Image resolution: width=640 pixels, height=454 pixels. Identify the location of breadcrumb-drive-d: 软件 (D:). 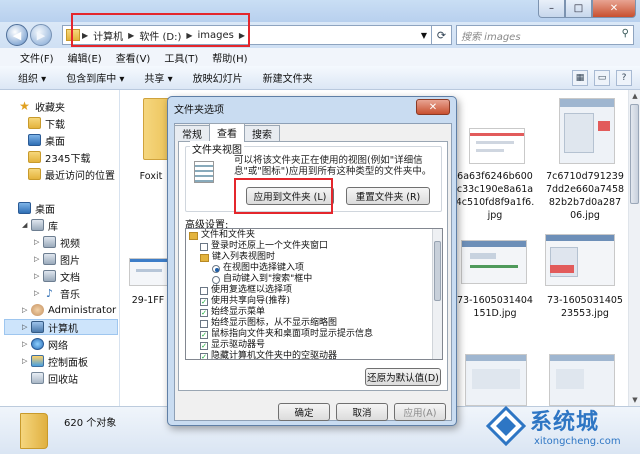
(160, 35).